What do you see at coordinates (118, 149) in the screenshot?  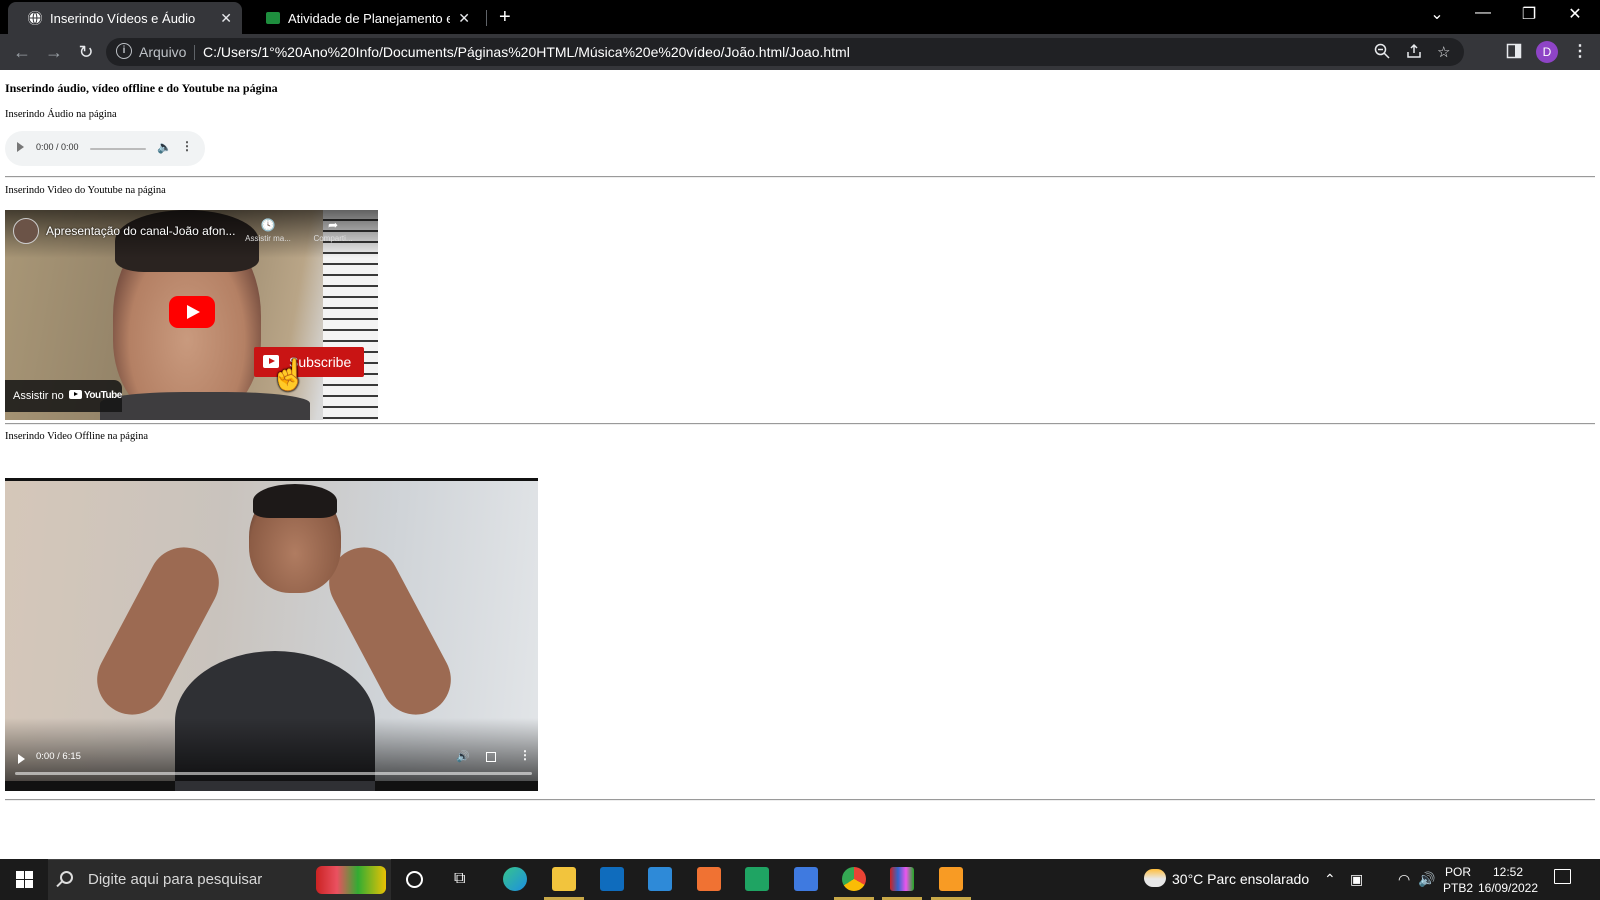 I see `audio-progress-track` at bounding box center [118, 149].